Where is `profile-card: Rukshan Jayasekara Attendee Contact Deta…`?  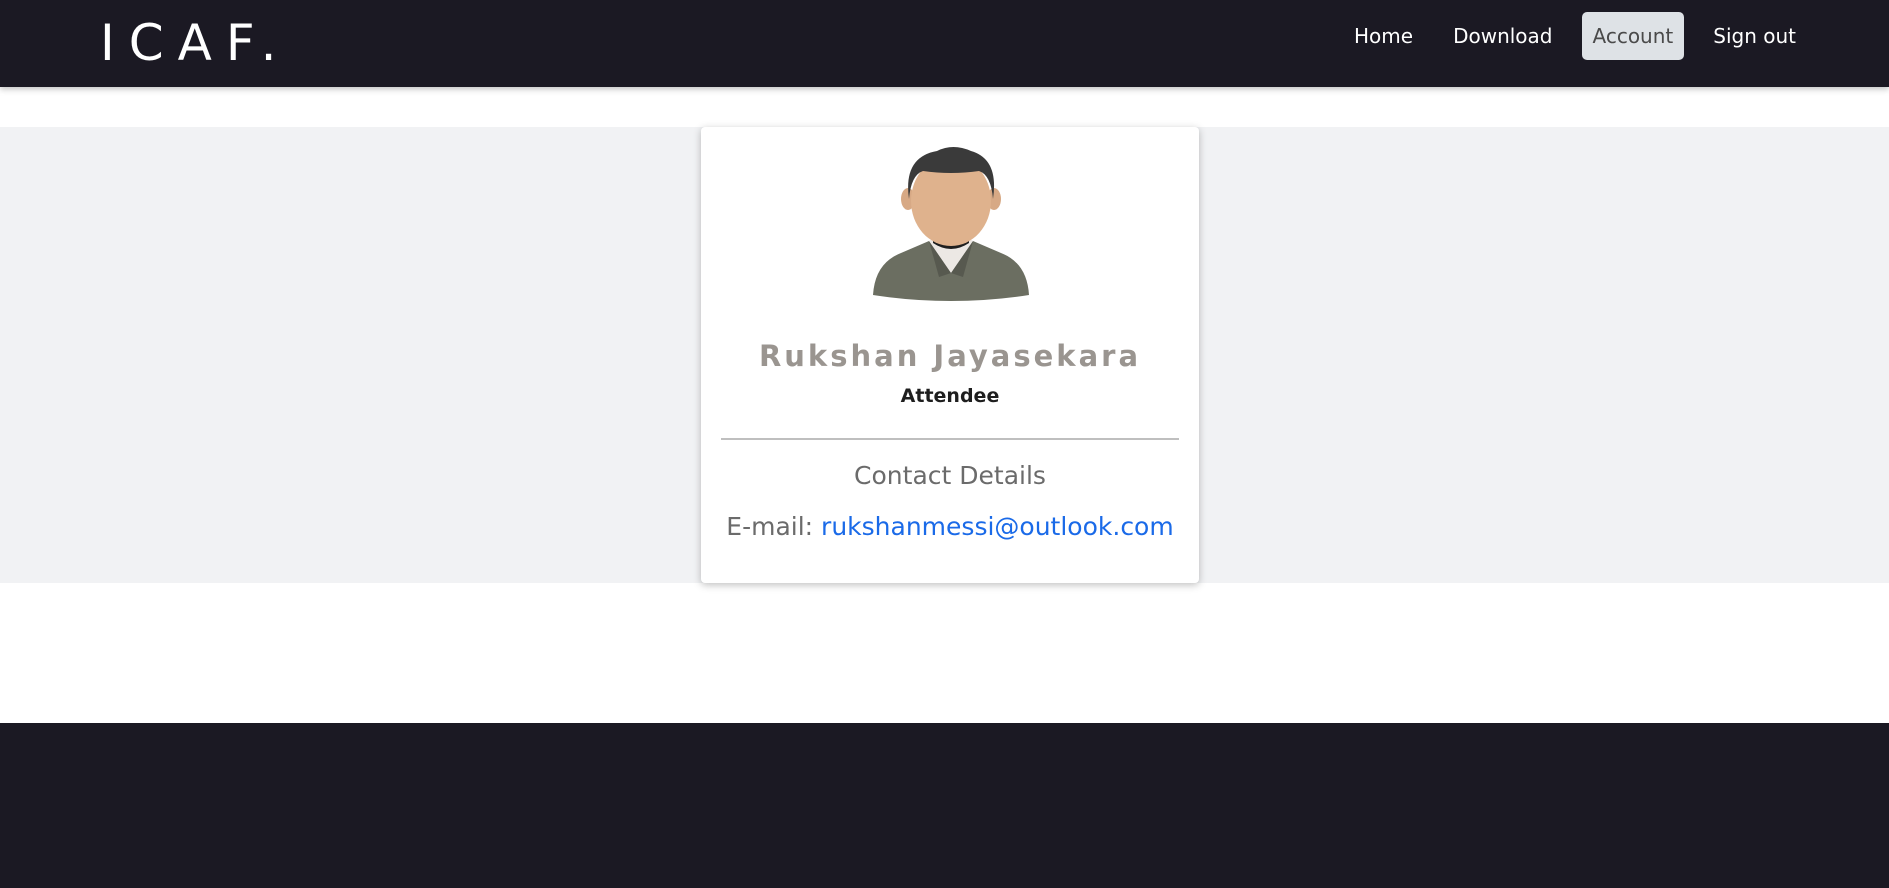 profile-card: Rukshan Jayasekara Attendee Contact Deta… is located at coordinates (950, 355).